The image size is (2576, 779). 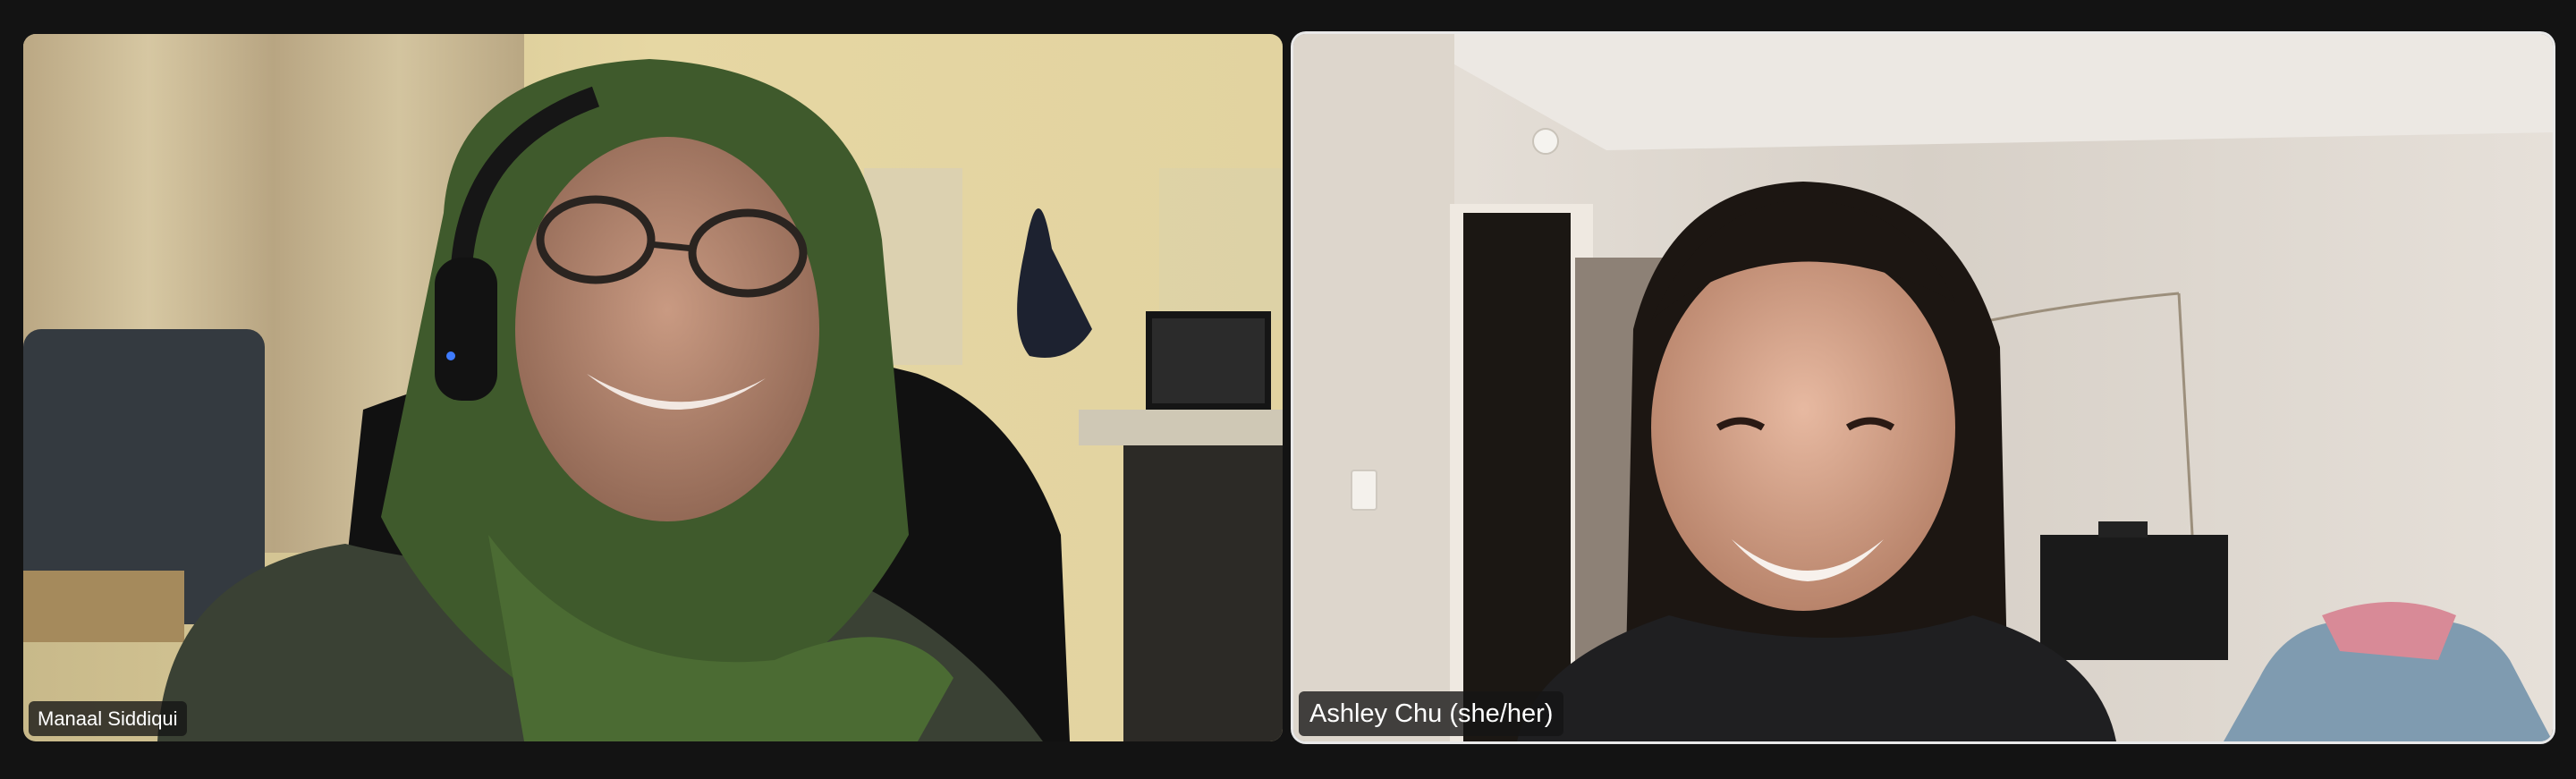 I want to click on participant-name-tag: Ashley Chu (she/her), so click(x=1431, y=714).